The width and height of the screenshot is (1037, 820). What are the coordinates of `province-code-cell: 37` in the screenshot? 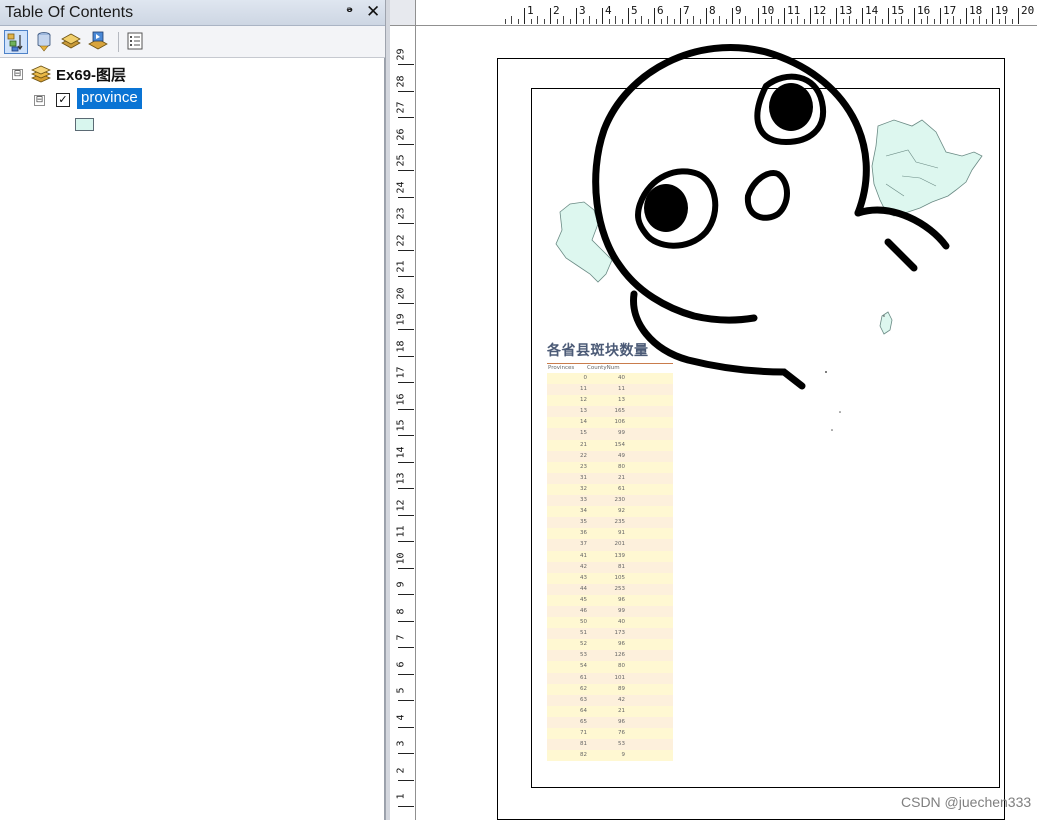 It's located at (583, 544).